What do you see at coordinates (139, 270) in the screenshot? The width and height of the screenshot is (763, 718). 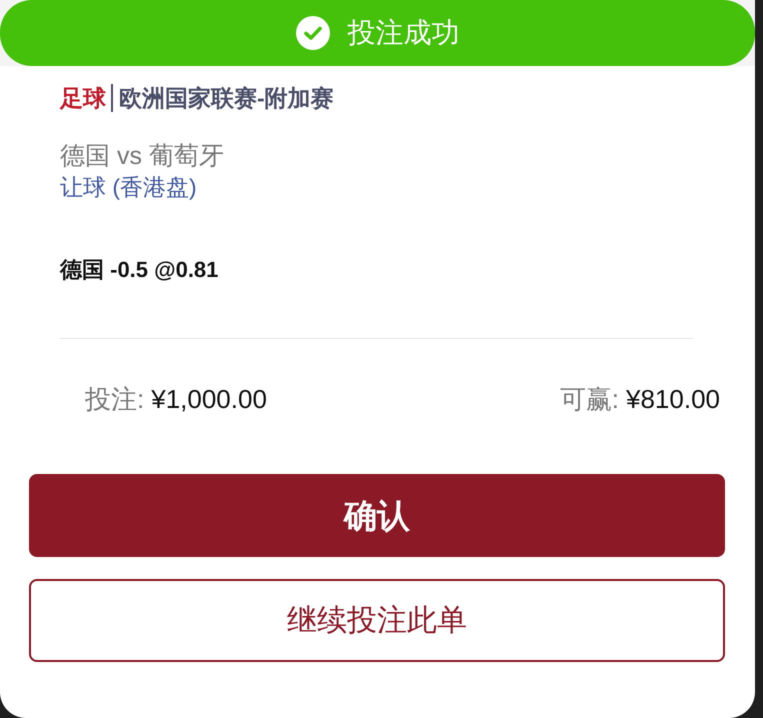 I see `bet-selection: 德国 -0.5 @0.81` at bounding box center [139, 270].